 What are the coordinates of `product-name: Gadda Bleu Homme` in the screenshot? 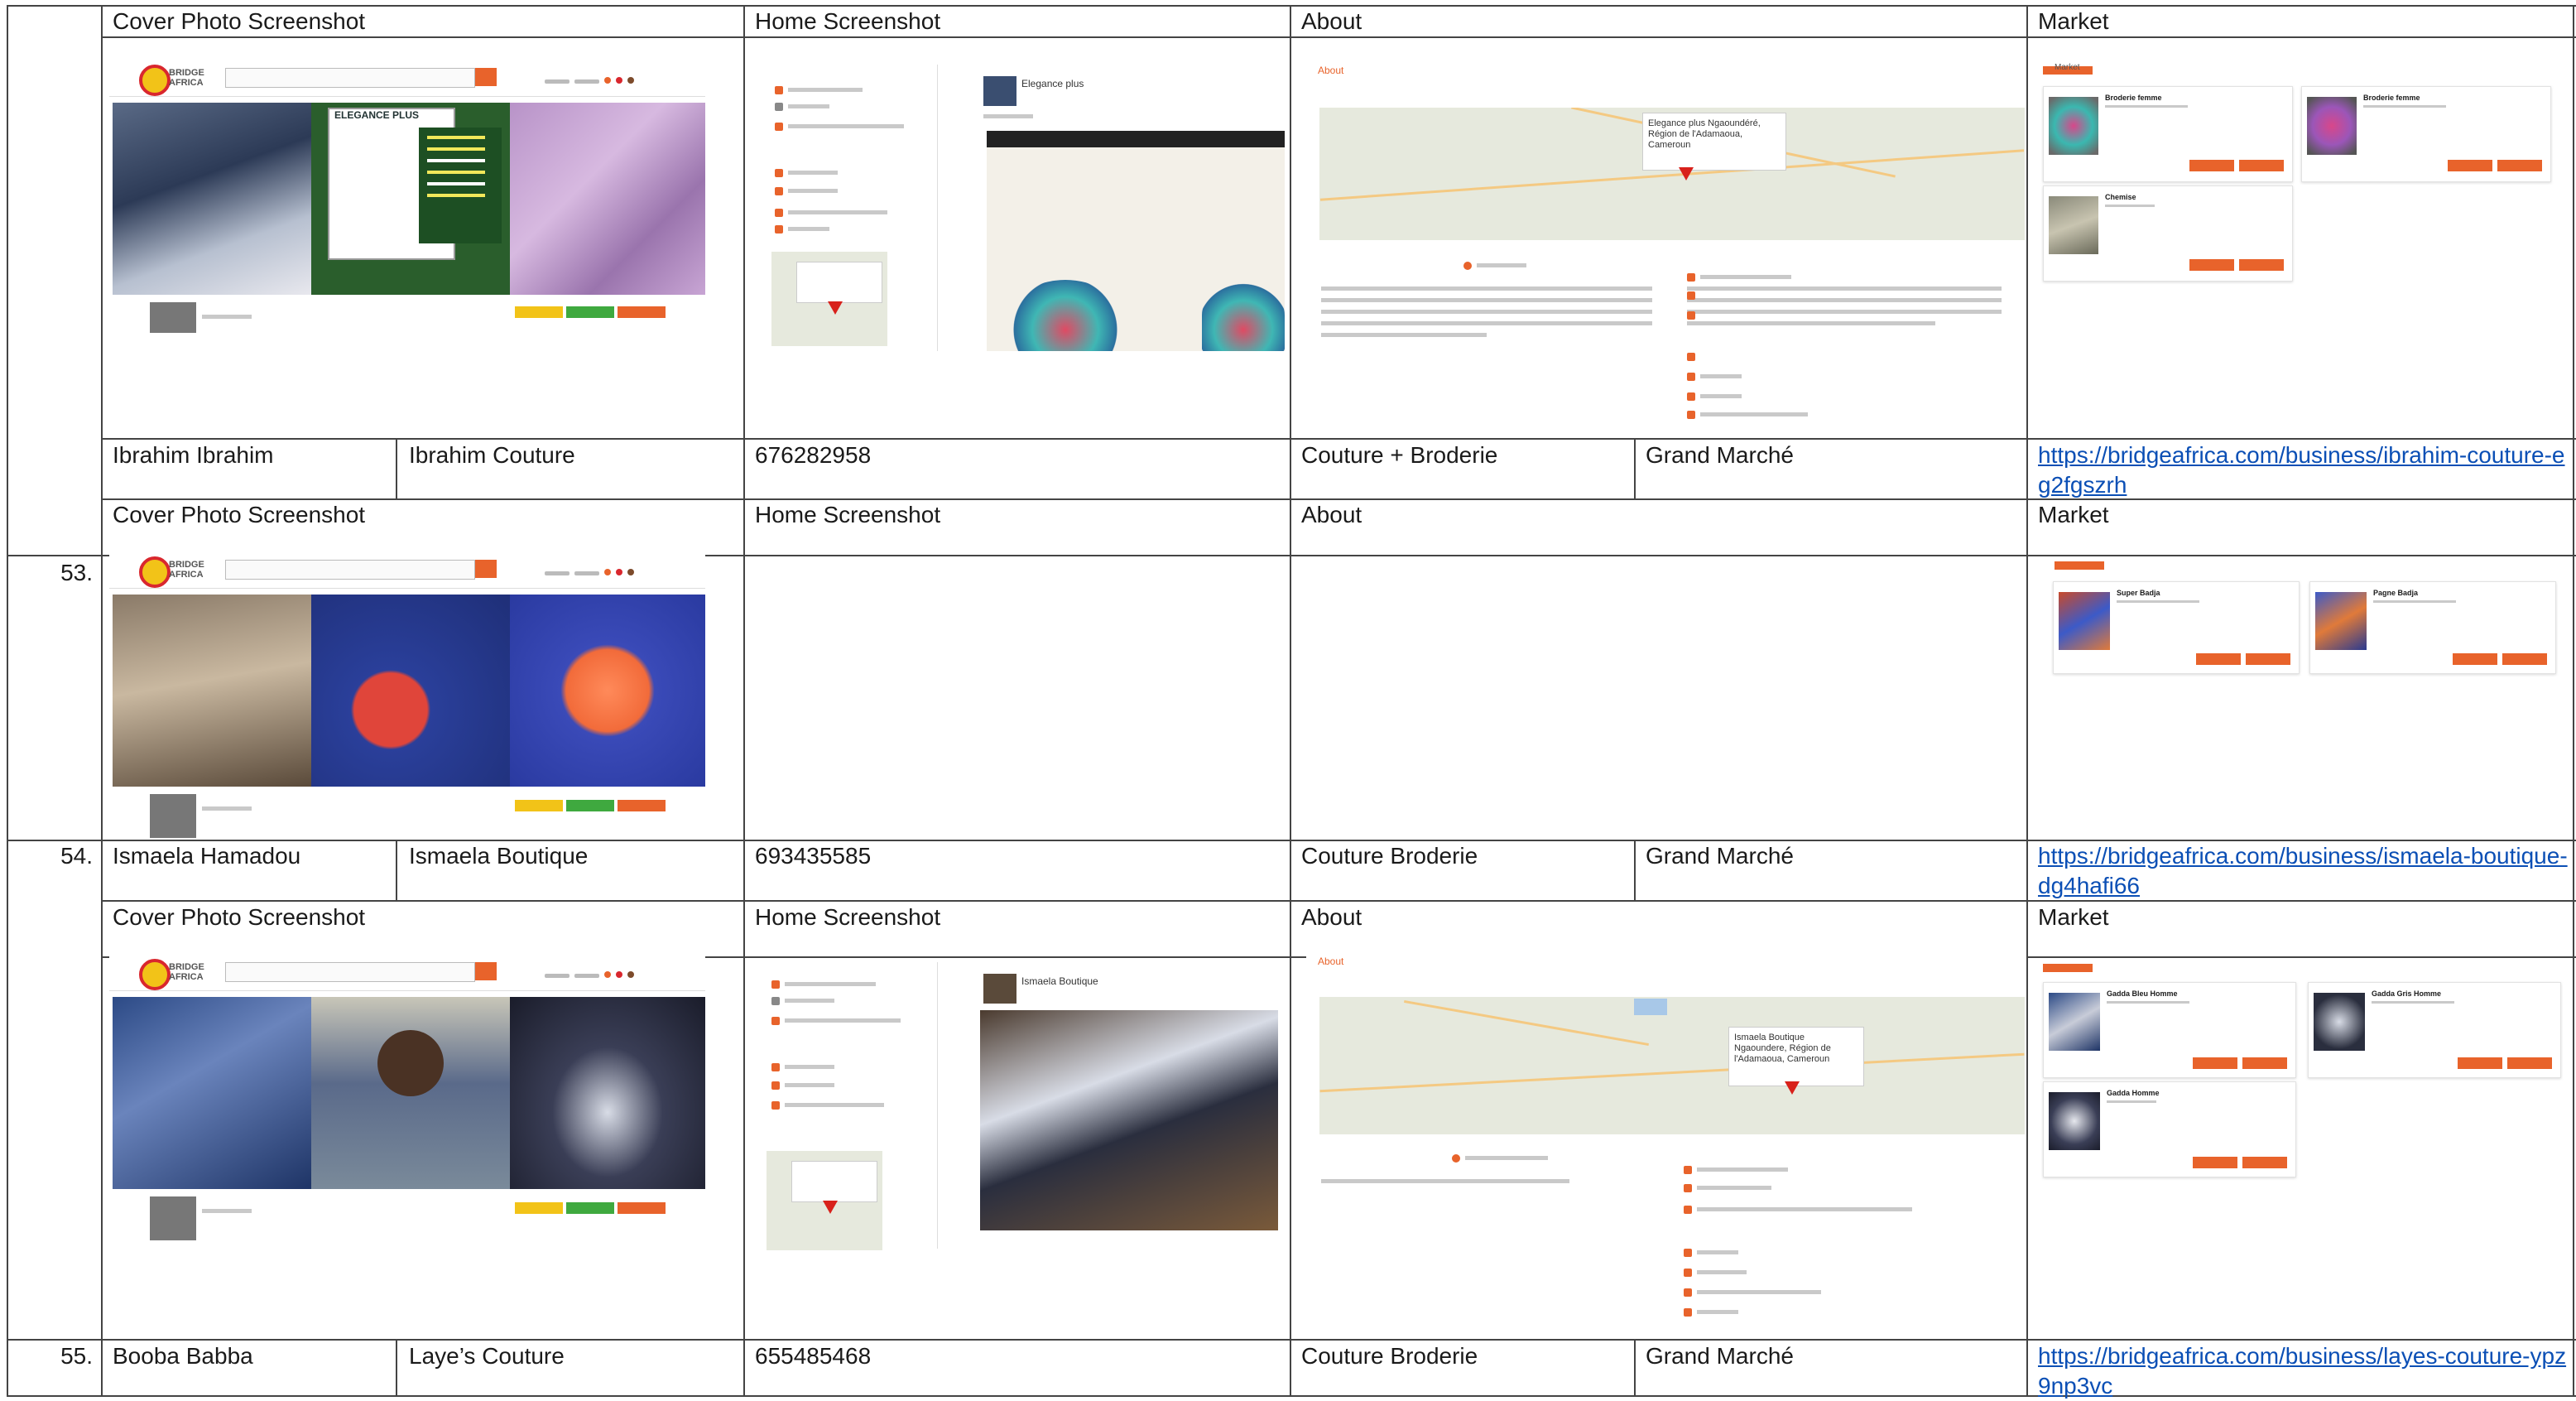 It's located at (2142, 994).